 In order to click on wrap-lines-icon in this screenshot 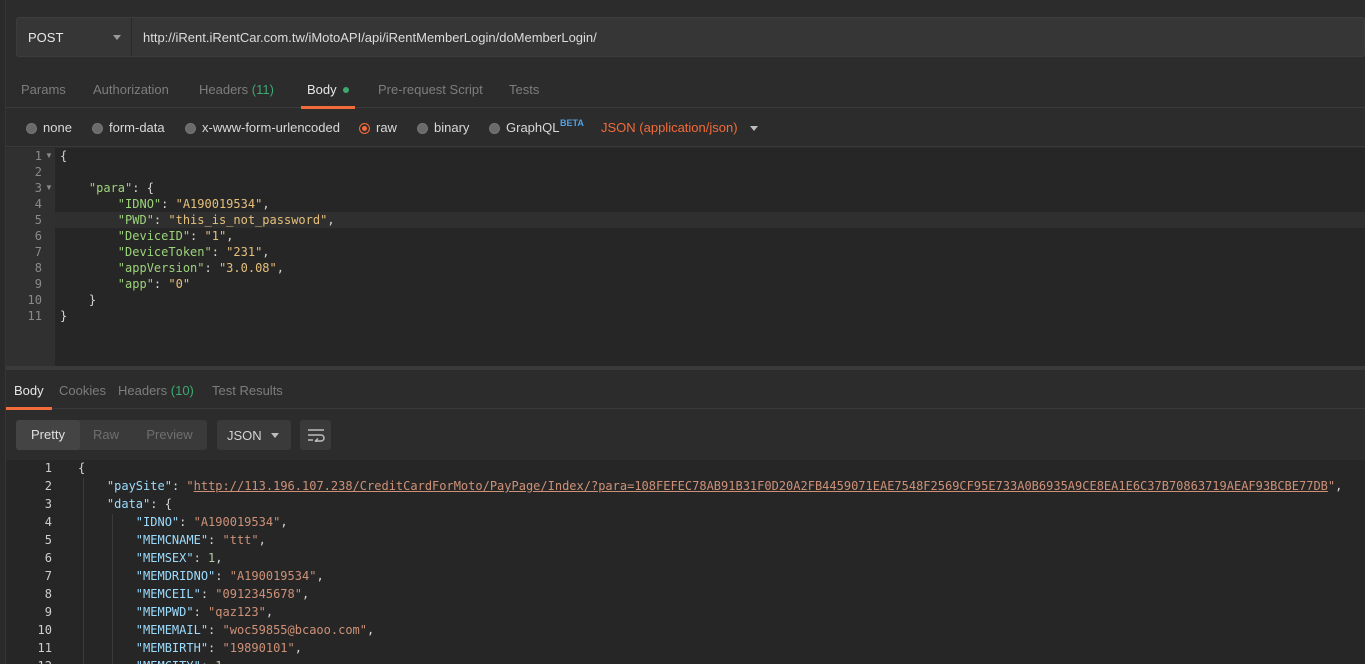, I will do `click(316, 435)`.